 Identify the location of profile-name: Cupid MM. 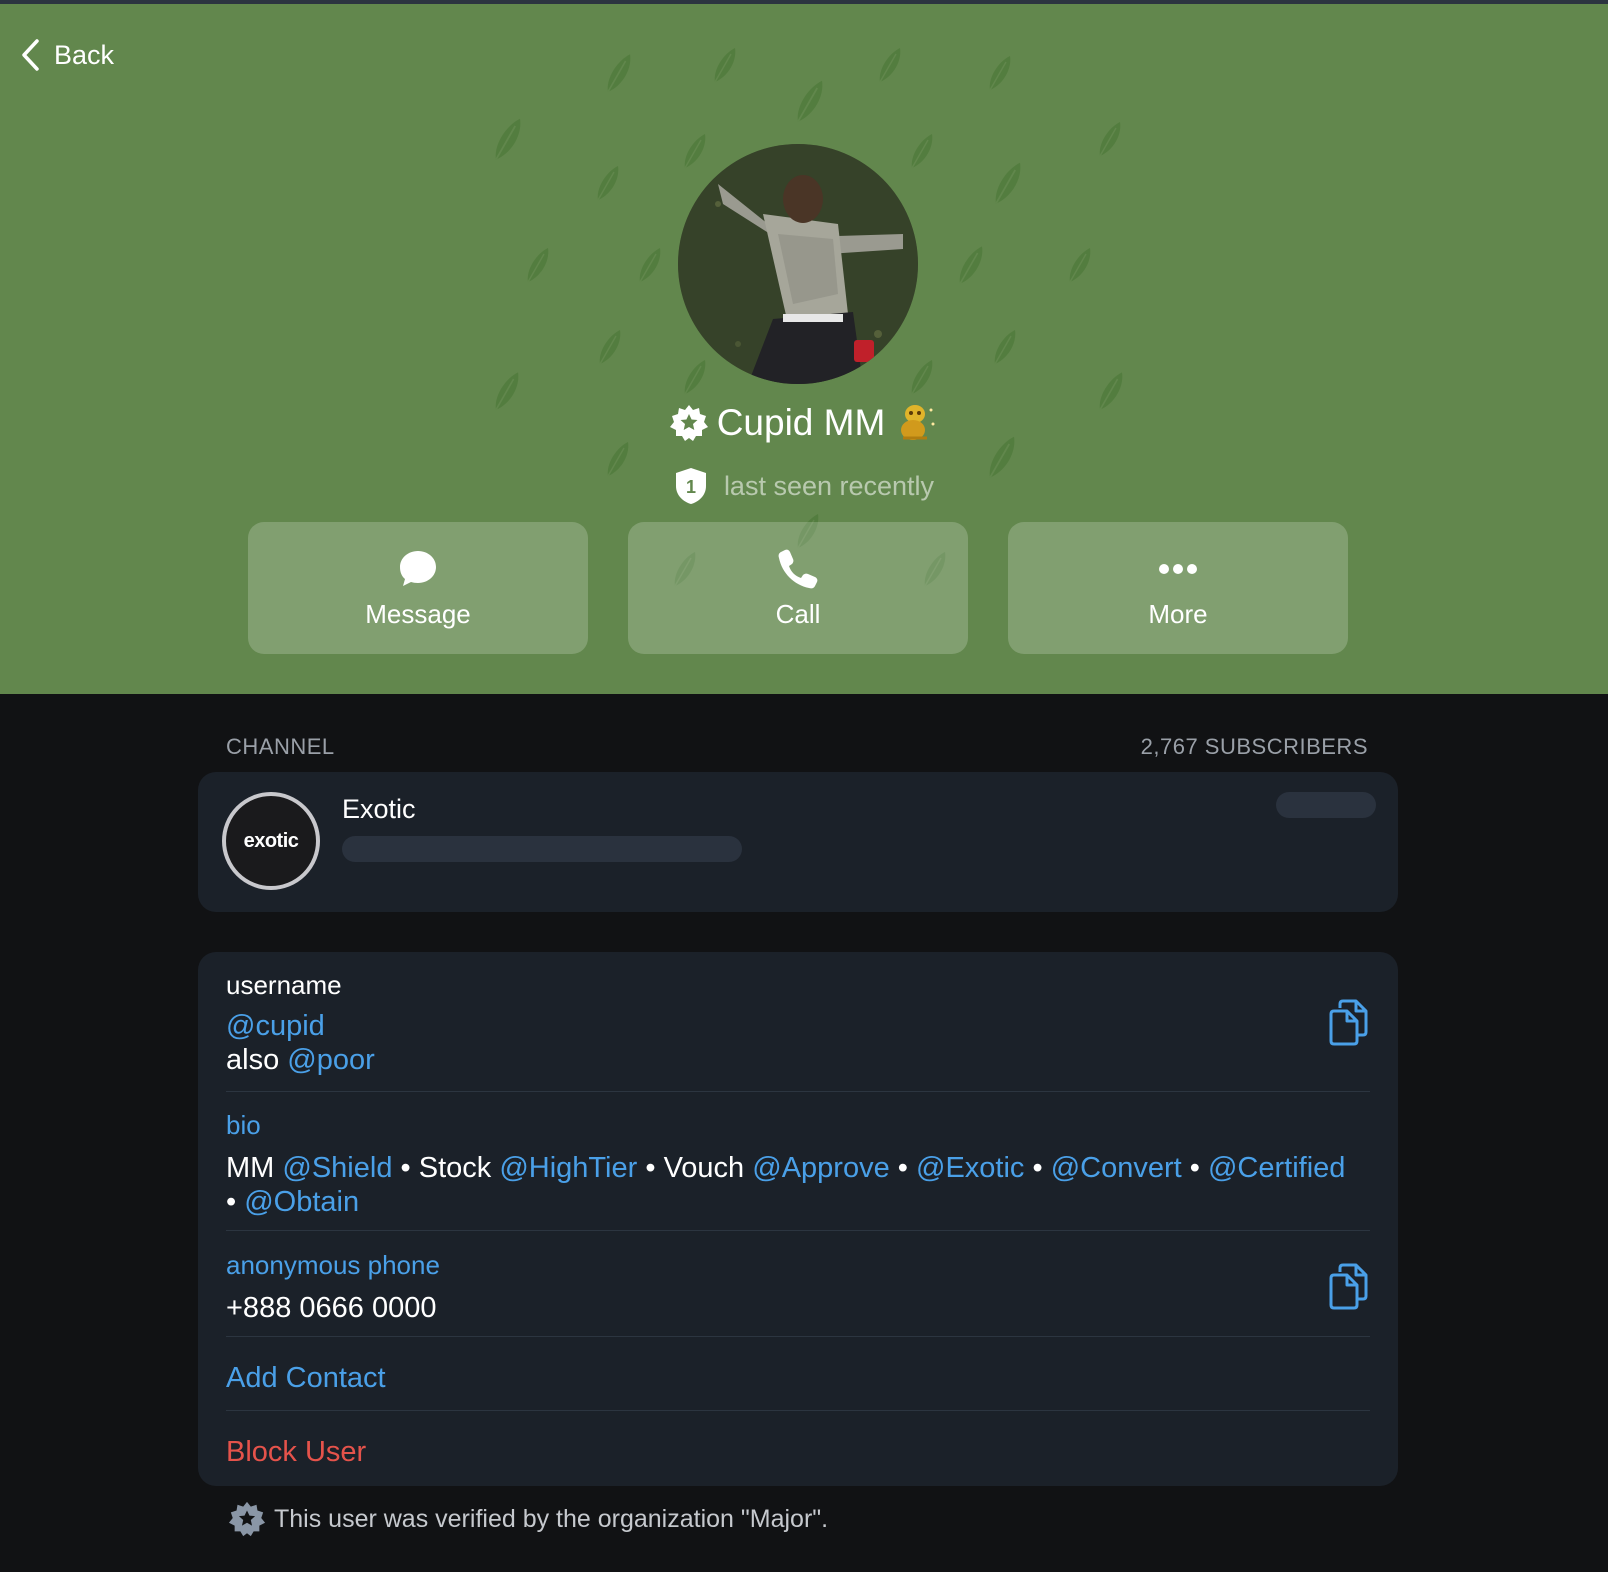
(801, 422).